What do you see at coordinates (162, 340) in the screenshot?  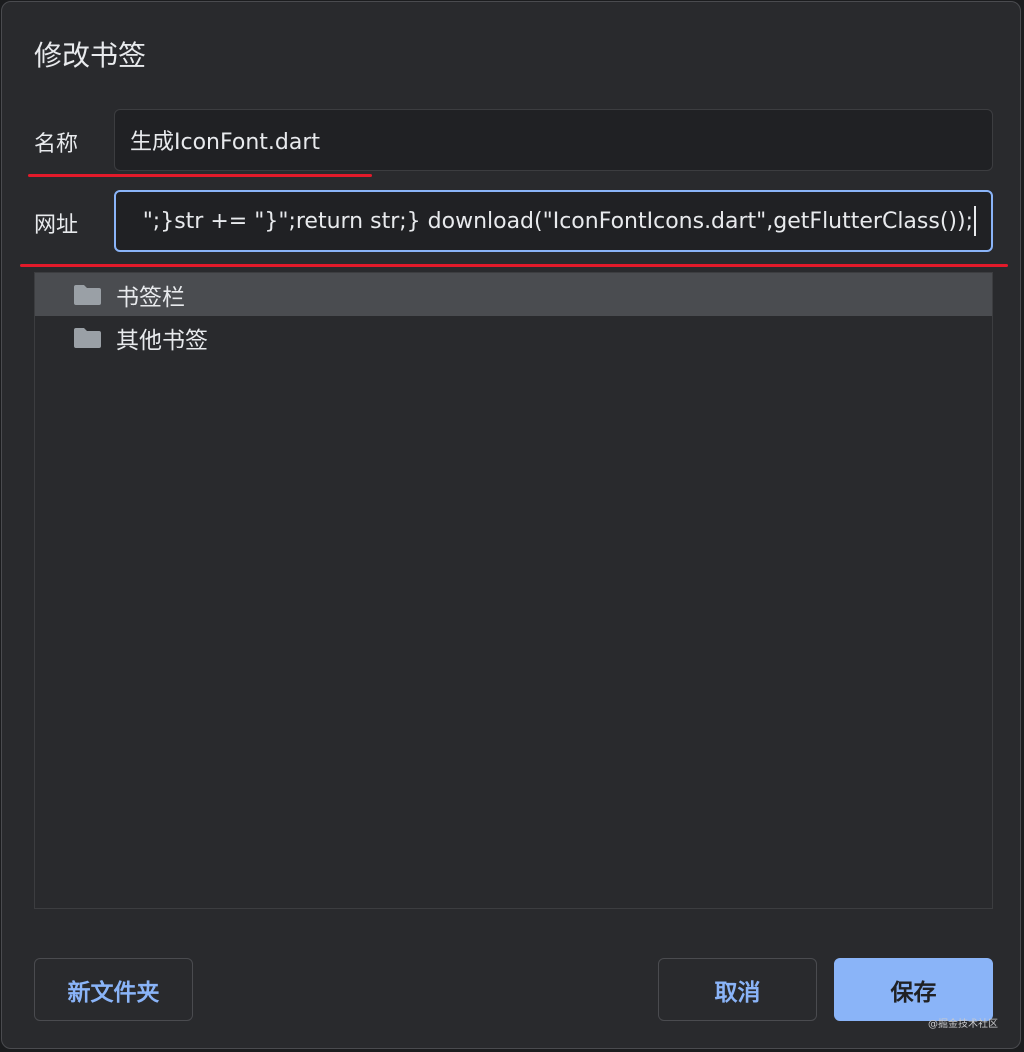 I see `folder-label: 其他书签` at bounding box center [162, 340].